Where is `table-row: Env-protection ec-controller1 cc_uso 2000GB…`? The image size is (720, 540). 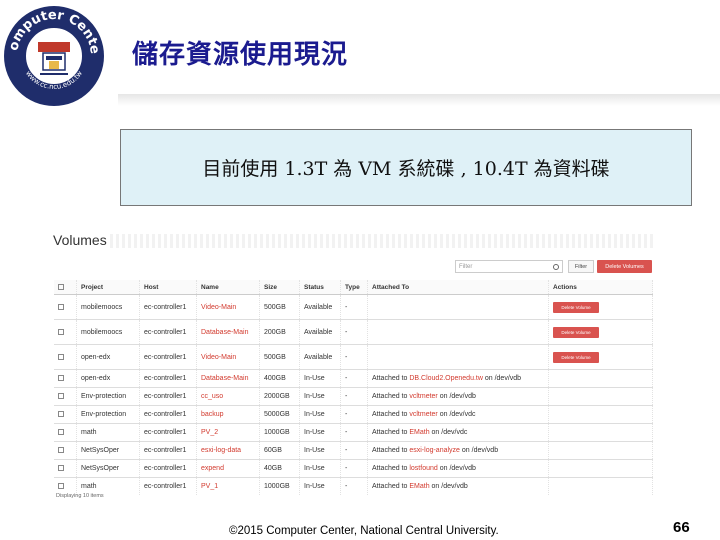
table-row: Env-protection ec-controller1 cc_uso 2000GB… is located at coordinates (353, 396).